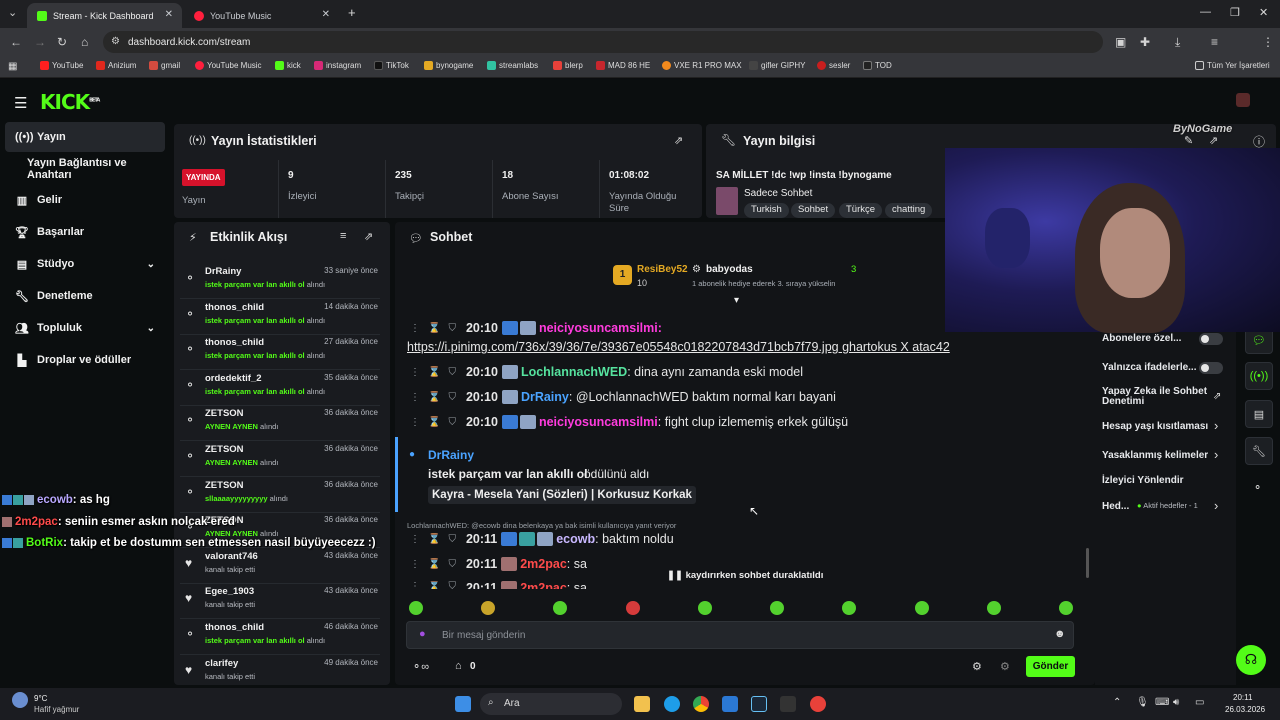  What do you see at coordinates (1268, 42) in the screenshot?
I see `browser-menu-icon: ⋮` at bounding box center [1268, 42].